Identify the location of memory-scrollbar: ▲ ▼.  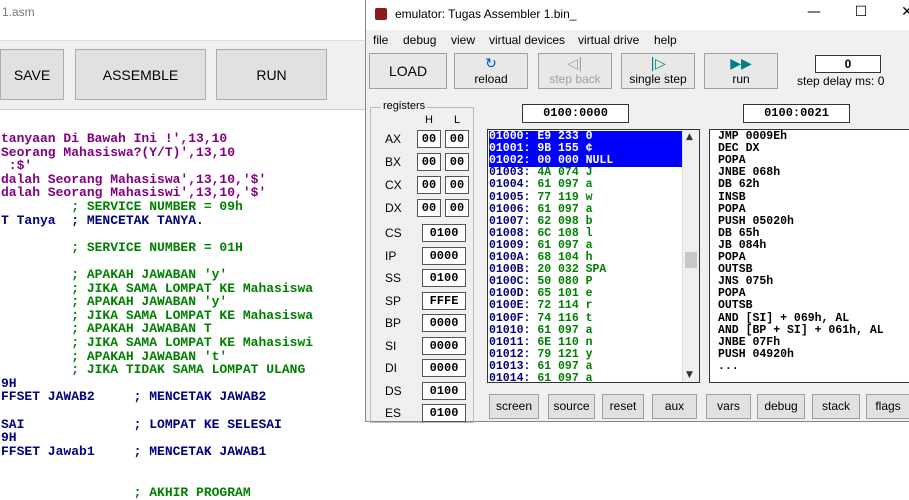
(690, 256).